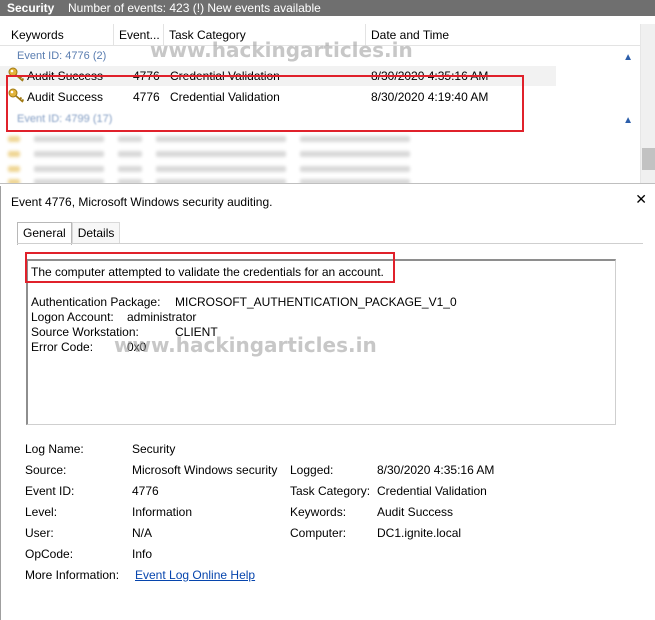 The width and height of the screenshot is (655, 620). Describe the element at coordinates (49, 554) in the screenshot. I see `opcode-label: OpCode:` at that location.